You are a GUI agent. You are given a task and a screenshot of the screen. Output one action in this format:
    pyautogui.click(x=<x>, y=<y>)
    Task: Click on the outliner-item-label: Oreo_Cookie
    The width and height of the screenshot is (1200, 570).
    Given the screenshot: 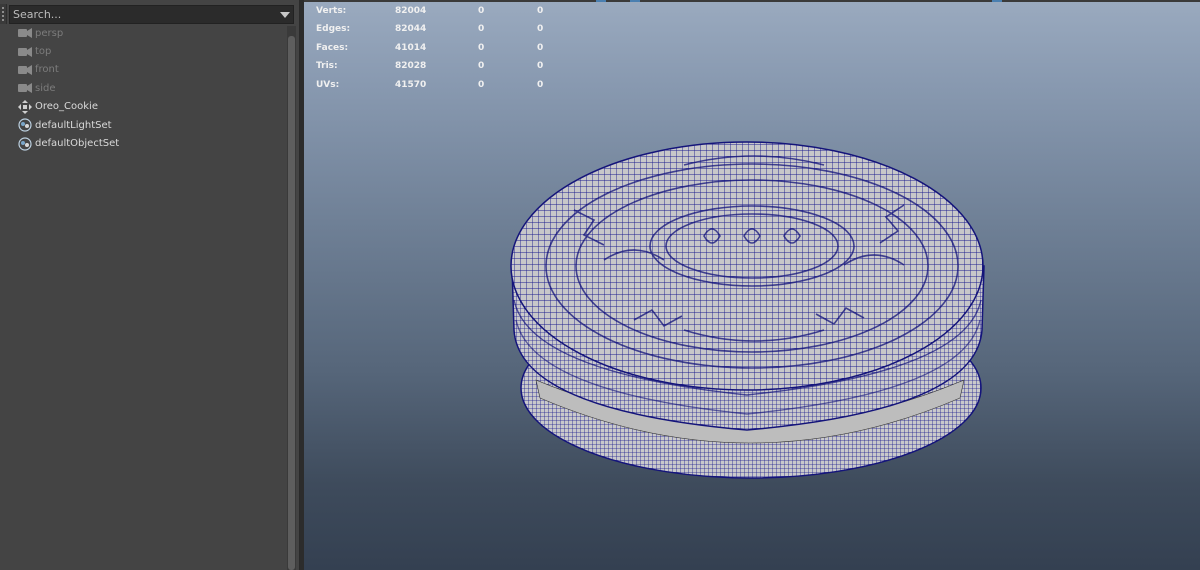 What is the action you would take?
    pyautogui.click(x=66, y=107)
    